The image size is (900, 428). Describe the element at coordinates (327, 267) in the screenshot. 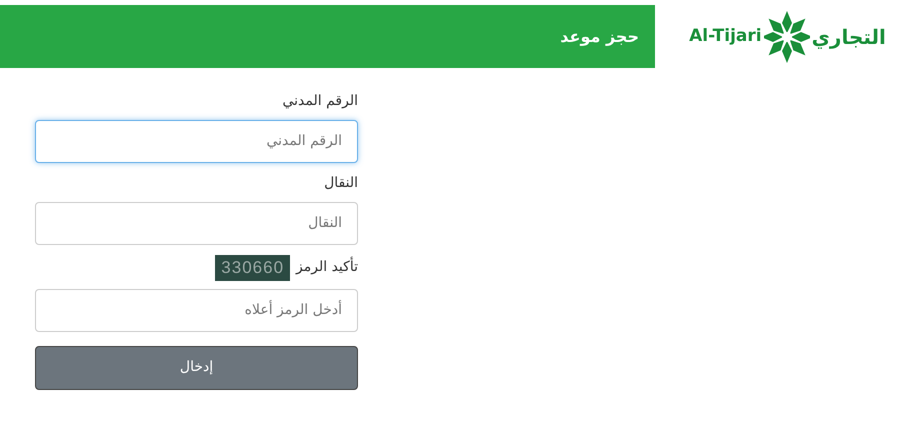

I see `field-label: تأكيد الرمز` at that location.